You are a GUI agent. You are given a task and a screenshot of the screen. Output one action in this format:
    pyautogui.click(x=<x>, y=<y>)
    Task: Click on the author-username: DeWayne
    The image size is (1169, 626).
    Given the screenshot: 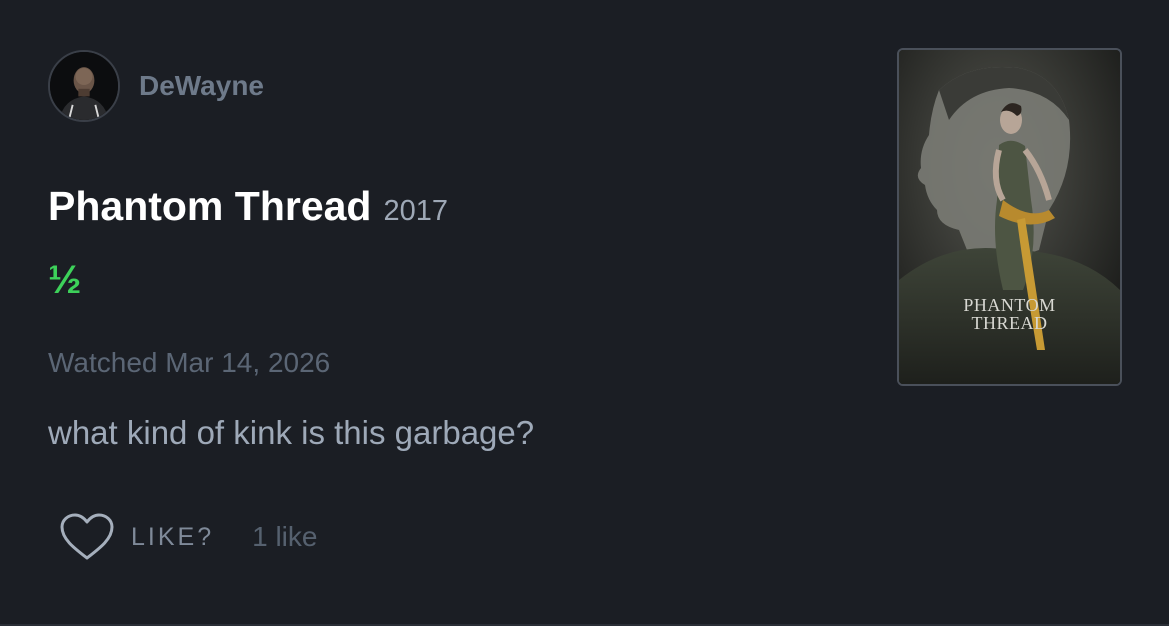 What is the action you would take?
    pyautogui.click(x=201, y=86)
    